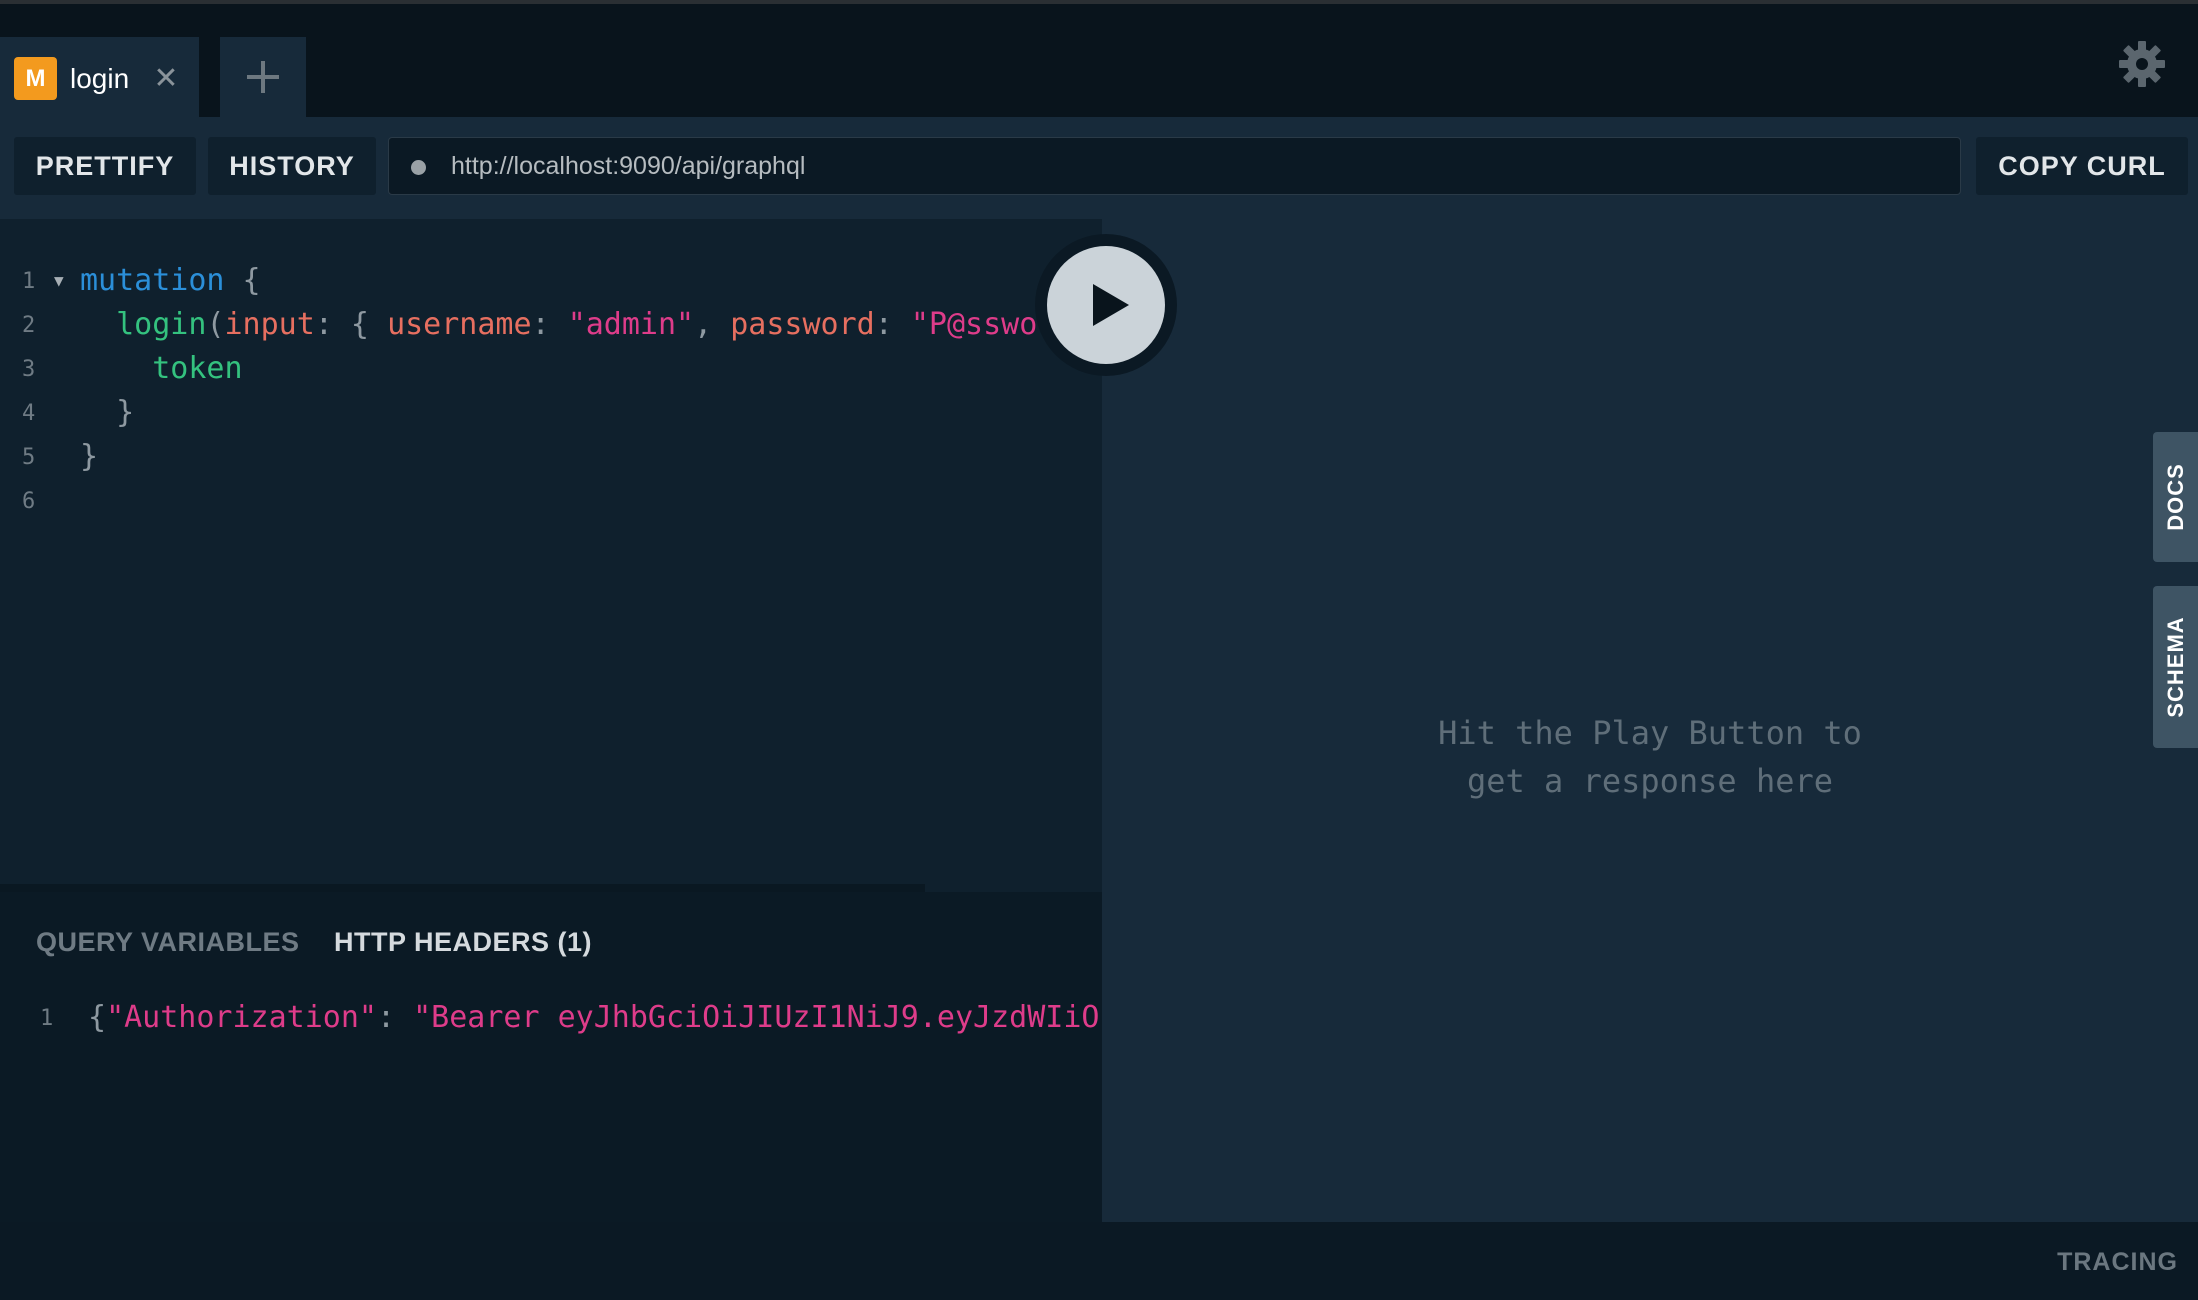  I want to click on code-line: 4 }, so click(551, 420).